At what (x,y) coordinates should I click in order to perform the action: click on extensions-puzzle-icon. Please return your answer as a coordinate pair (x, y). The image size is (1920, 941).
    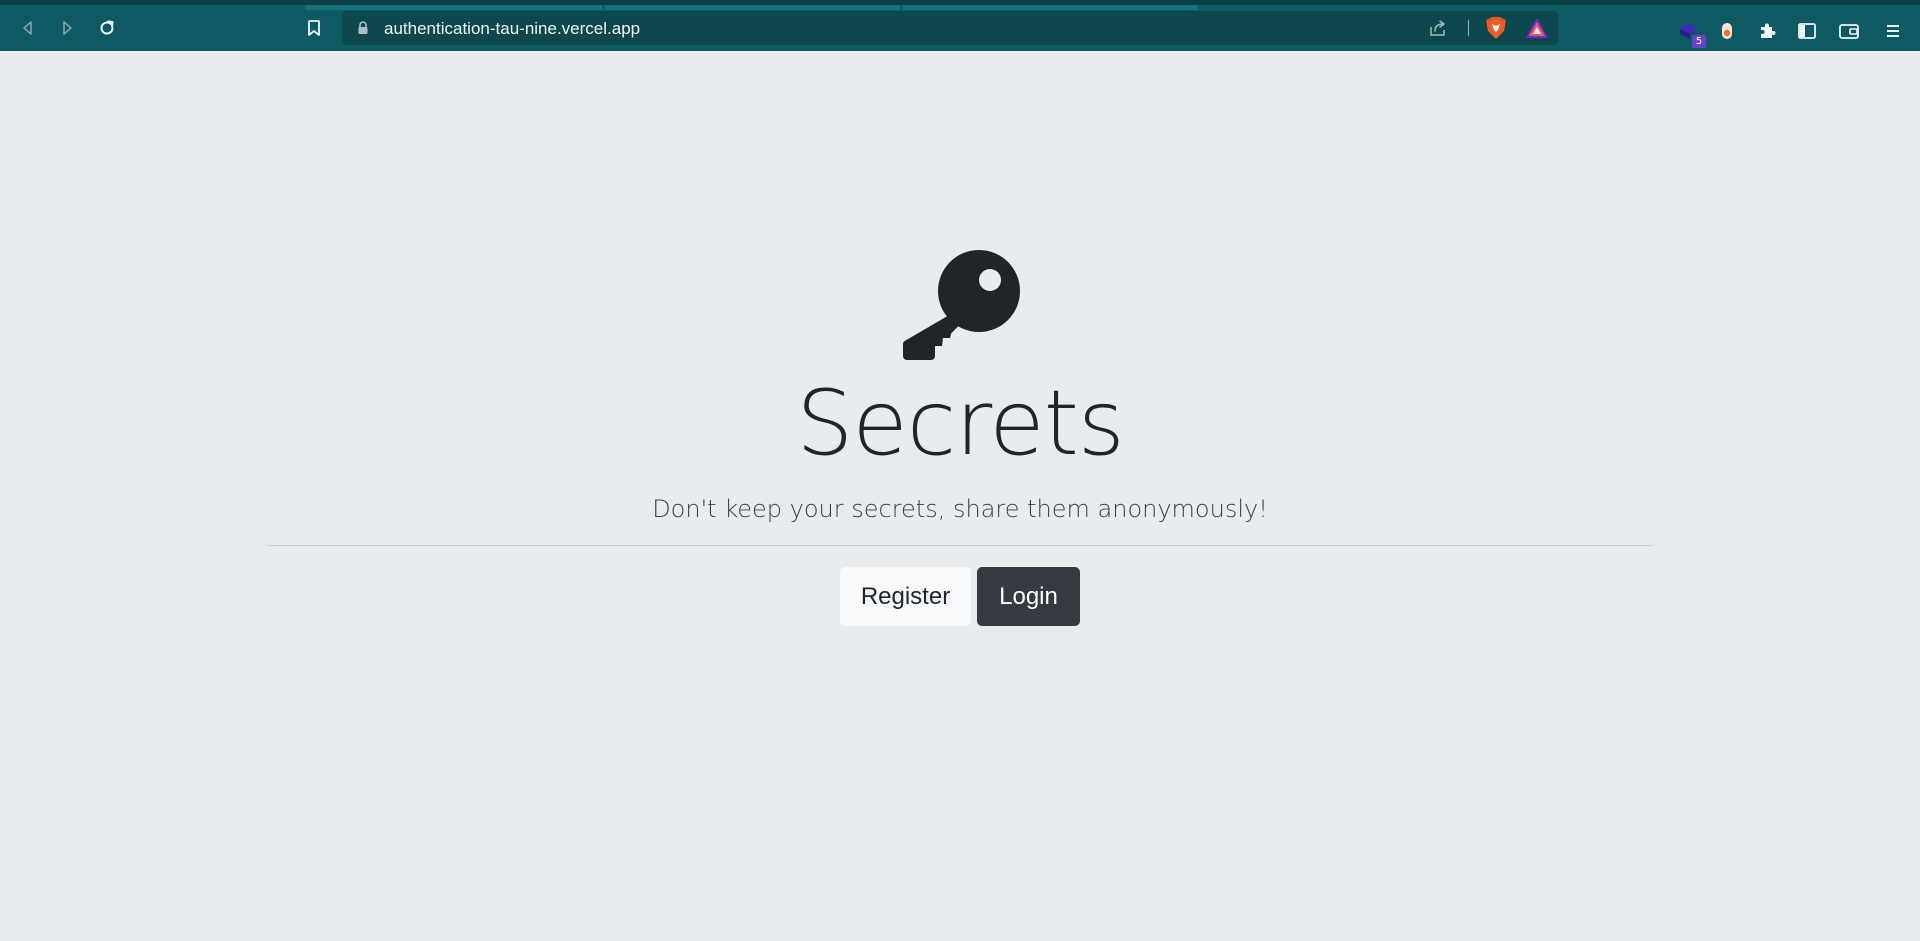
    Looking at the image, I should click on (1767, 31).